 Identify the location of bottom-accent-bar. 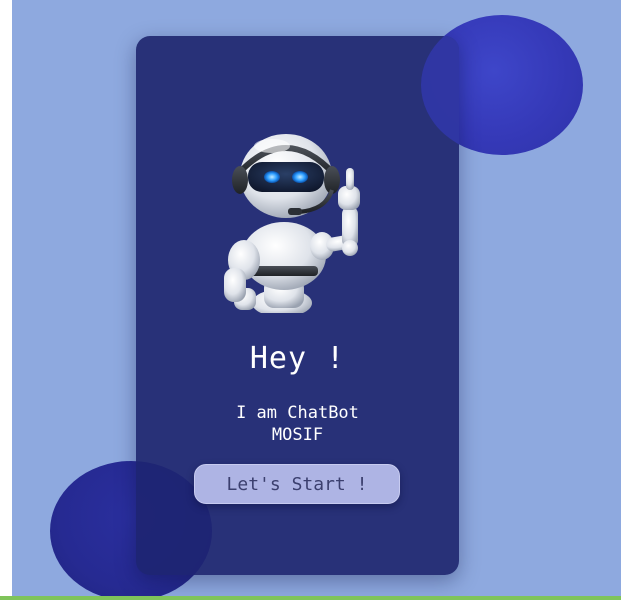
(310, 598).